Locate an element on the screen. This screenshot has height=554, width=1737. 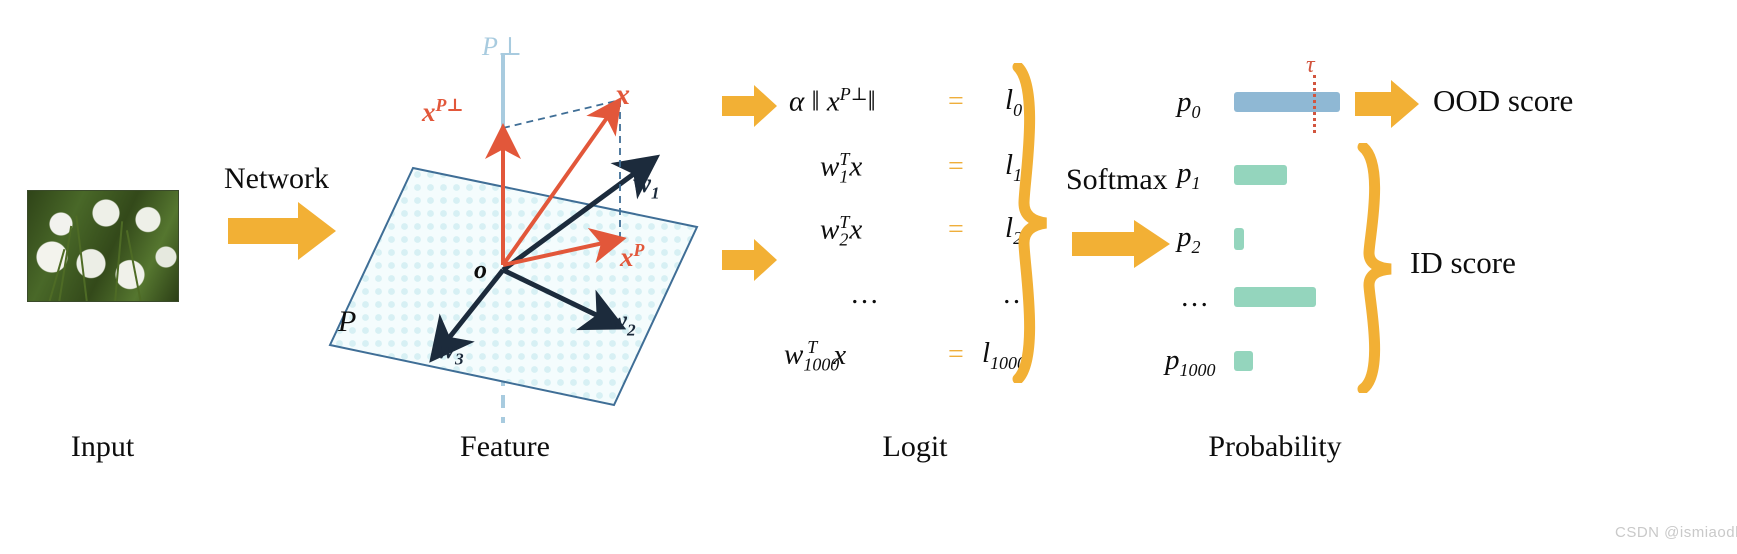
logit-equals-4: = is located at coordinates (956, 354).